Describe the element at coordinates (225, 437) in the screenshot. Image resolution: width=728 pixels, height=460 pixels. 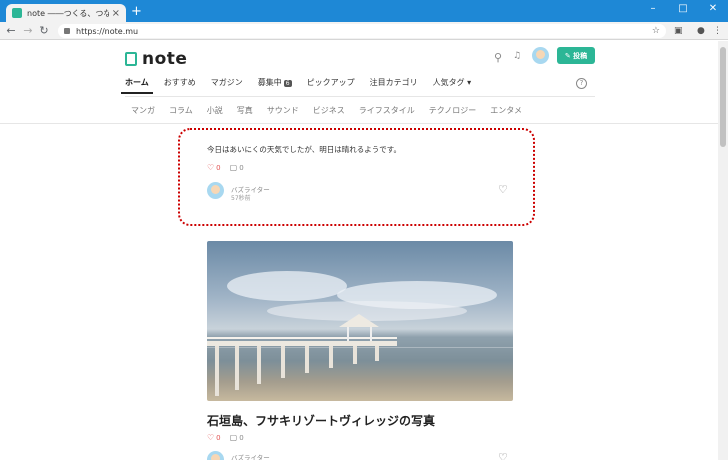
I see `article-stats: ♡ 0 ▢ 0` at that location.